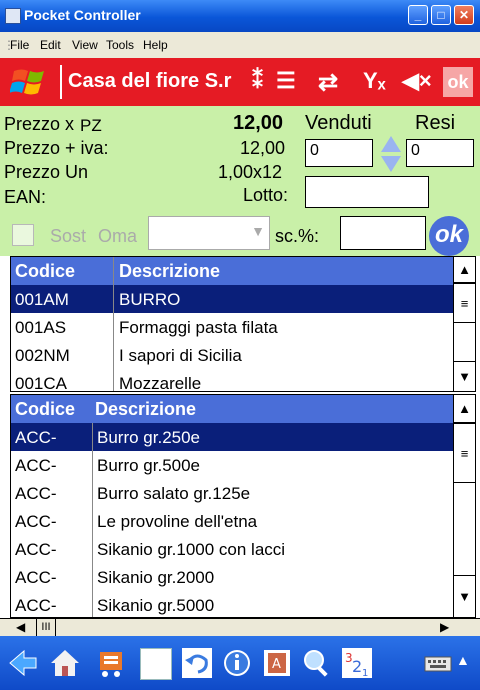  I want to click on menu-view: View, so click(85, 45).